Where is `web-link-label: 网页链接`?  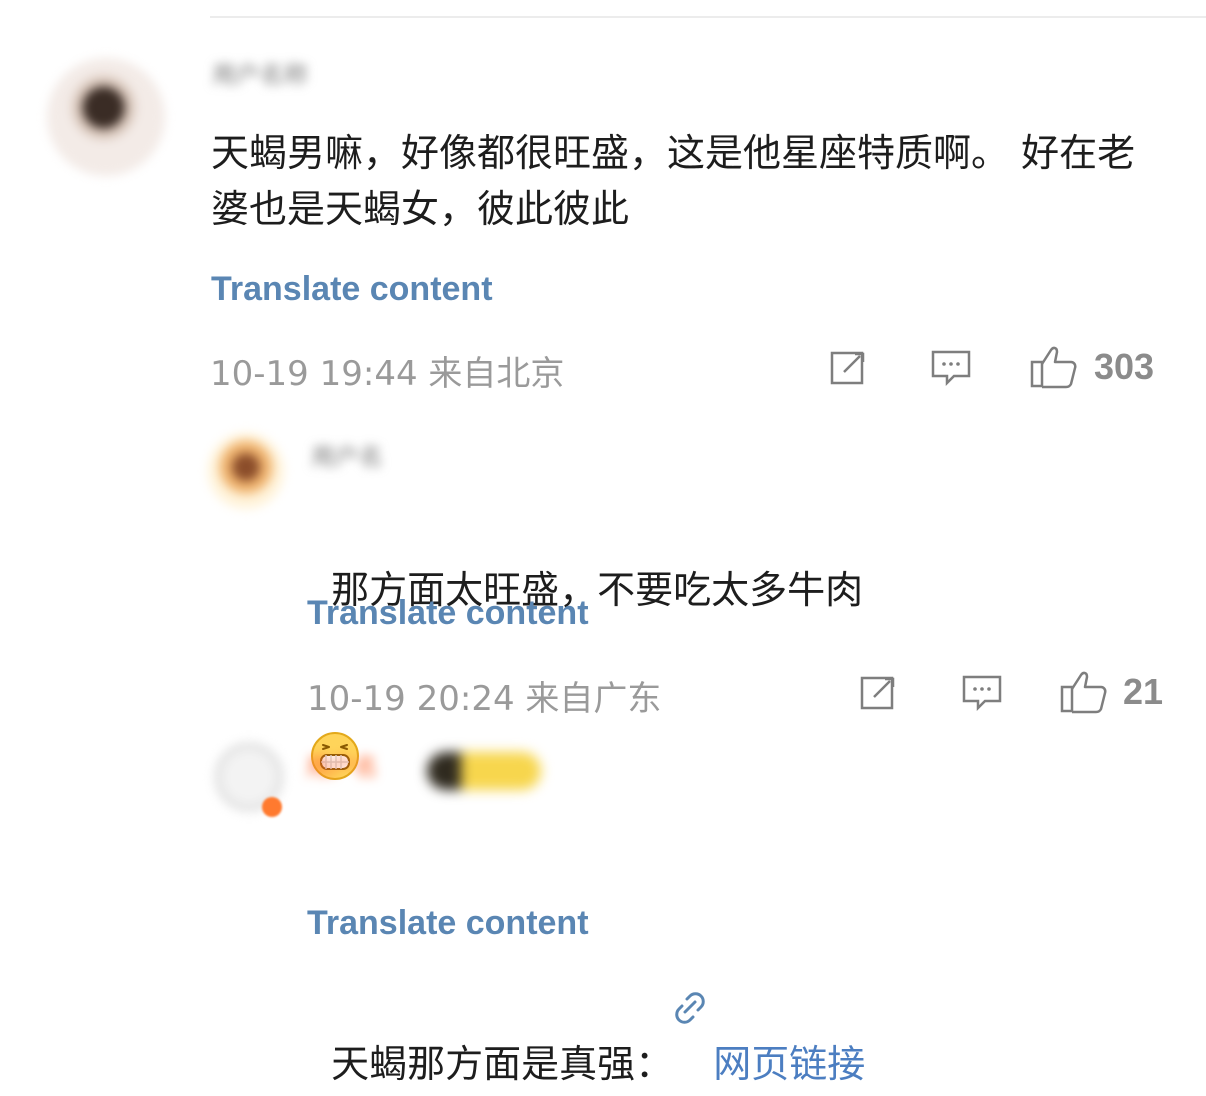
web-link-label: 网页链接 is located at coordinates (789, 1064).